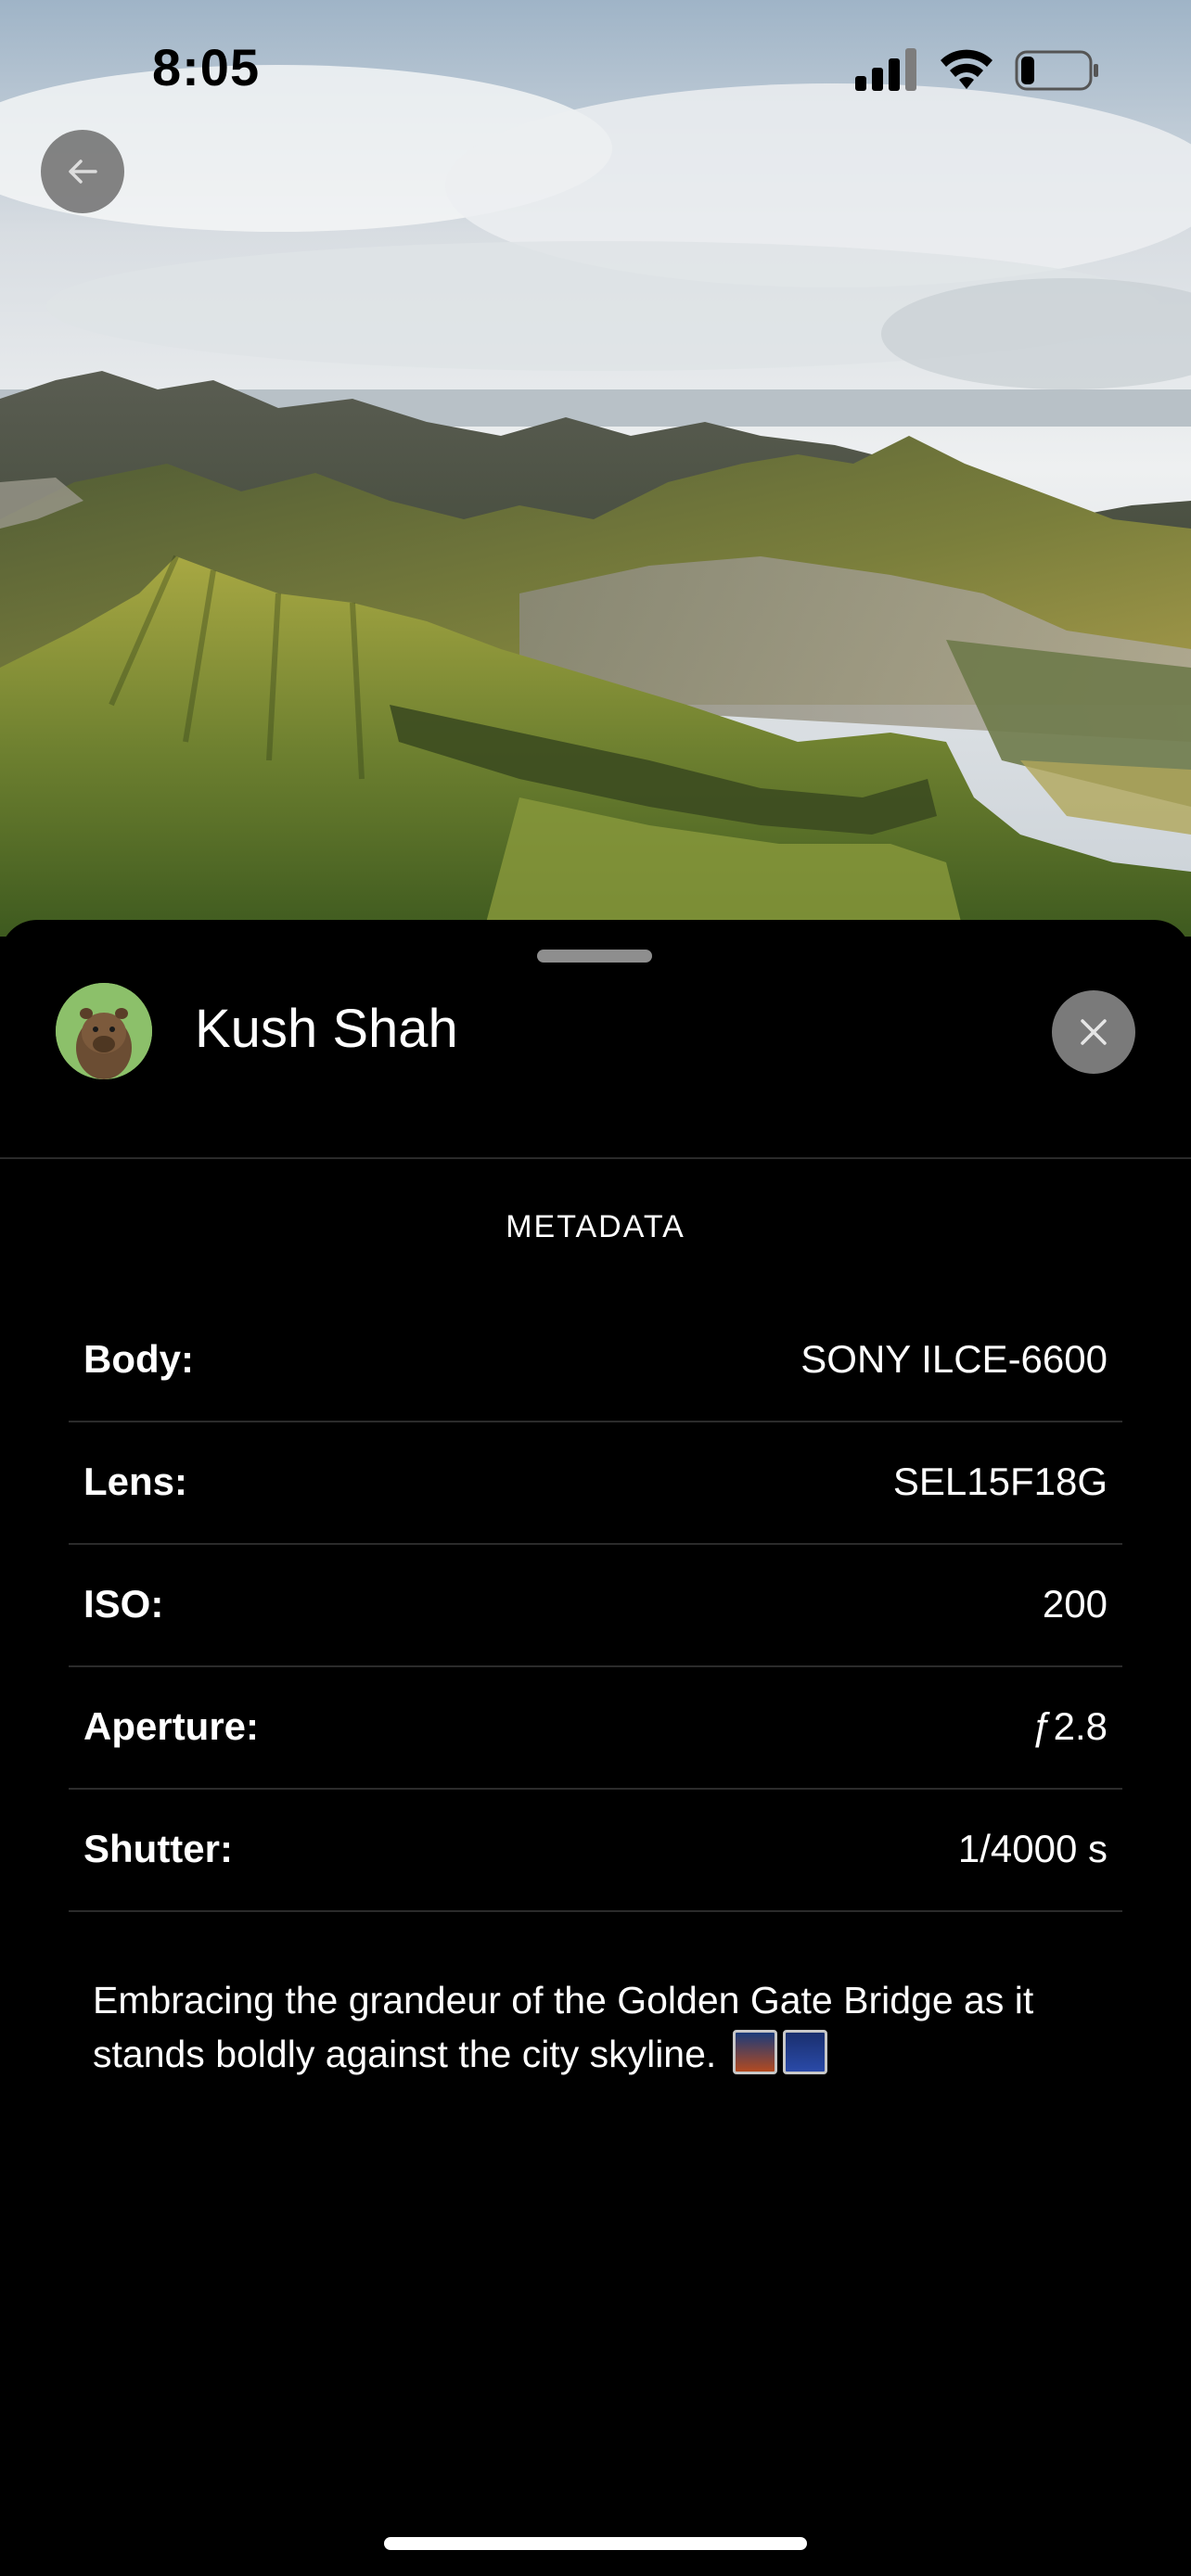 Image resolution: width=1191 pixels, height=2576 pixels. What do you see at coordinates (595, 1361) in the screenshot?
I see `metadata-row-body: Body: SONY ILCE-6600` at bounding box center [595, 1361].